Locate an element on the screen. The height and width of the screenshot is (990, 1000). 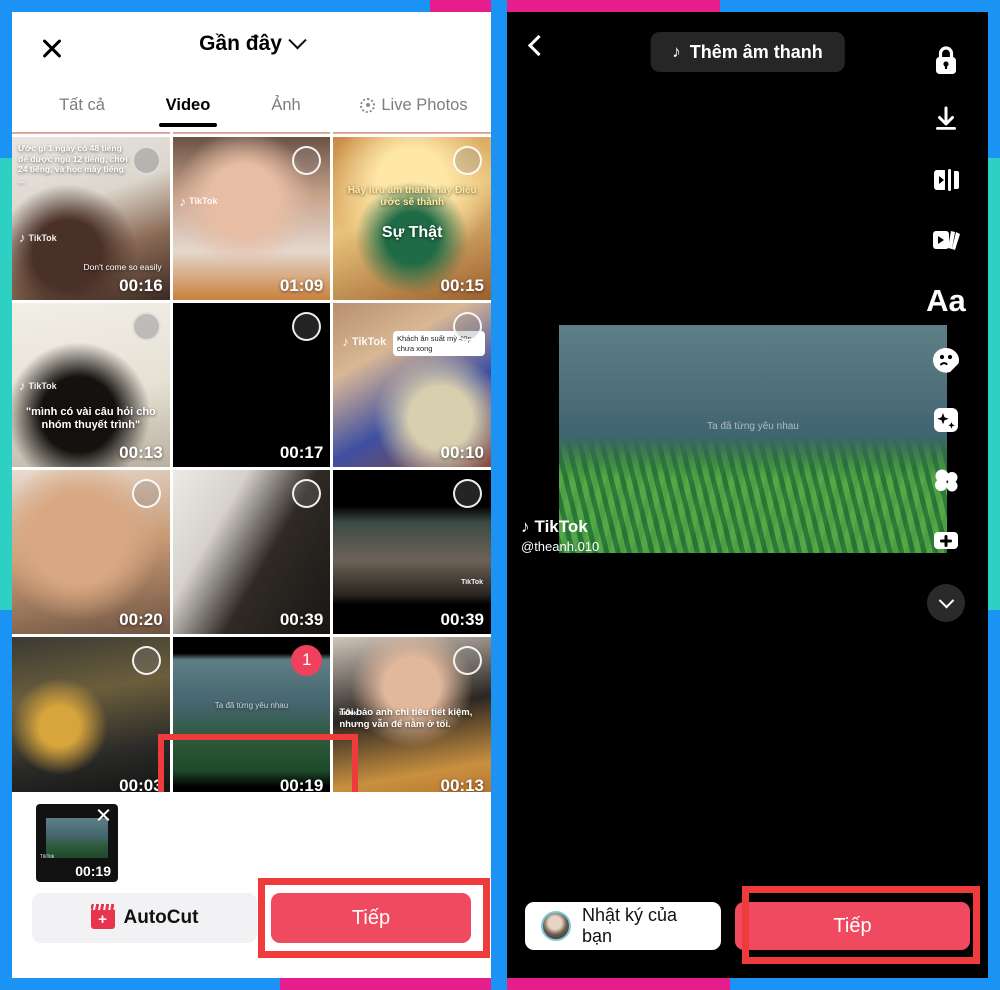
clip-duration: 00:19 is located at coordinates (93, 871).